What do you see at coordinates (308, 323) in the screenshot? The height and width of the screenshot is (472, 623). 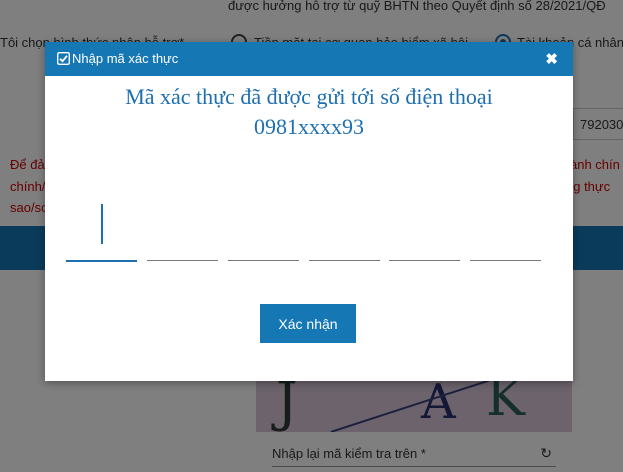 I see `confirm-button: Xác nhận` at bounding box center [308, 323].